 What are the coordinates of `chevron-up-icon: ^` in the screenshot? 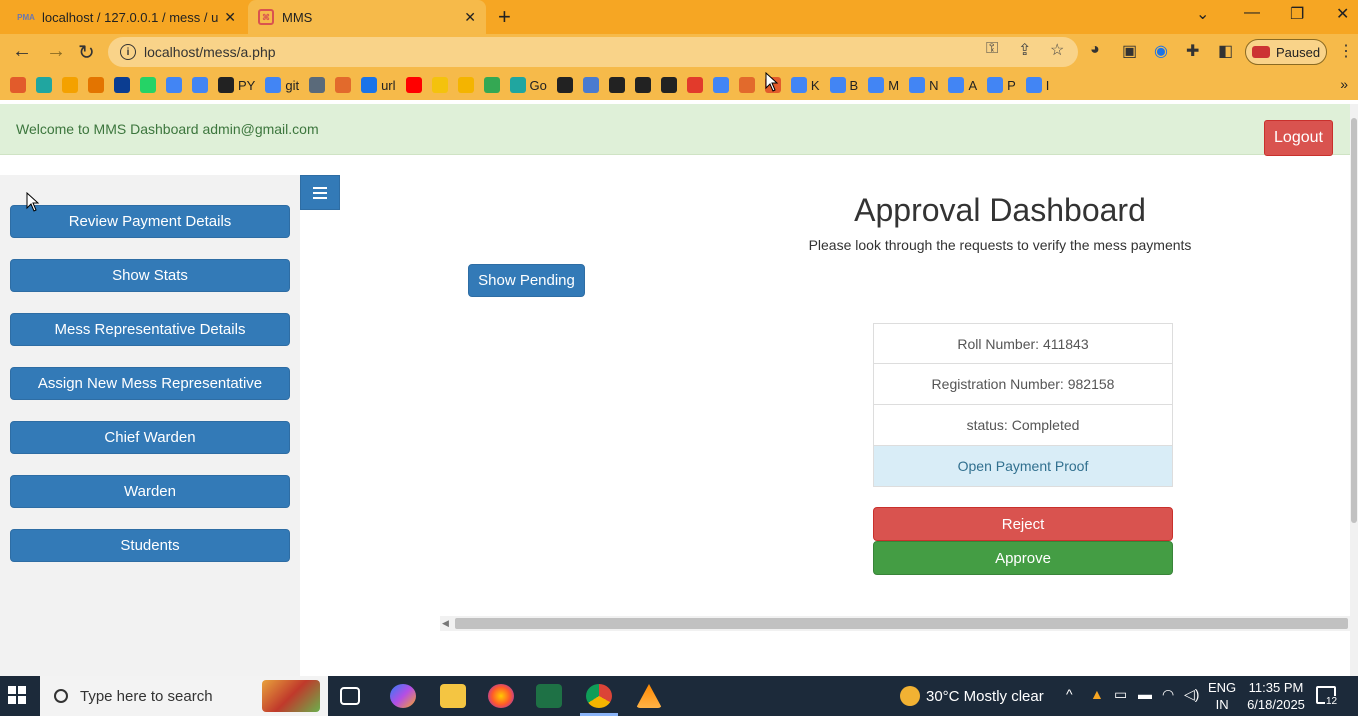 It's located at (1069, 694).